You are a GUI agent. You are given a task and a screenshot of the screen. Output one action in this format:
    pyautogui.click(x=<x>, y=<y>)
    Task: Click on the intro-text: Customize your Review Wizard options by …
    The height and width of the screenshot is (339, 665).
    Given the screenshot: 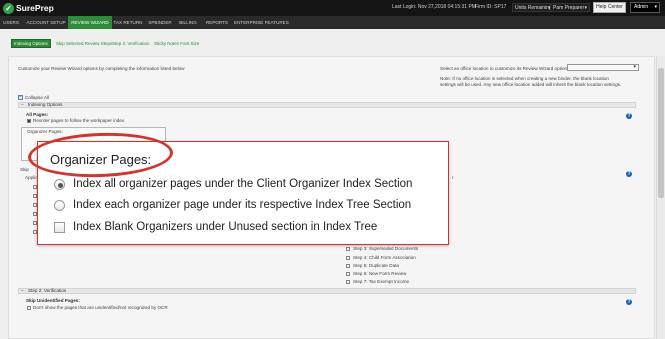 What is the action you would take?
    pyautogui.click(x=101, y=68)
    